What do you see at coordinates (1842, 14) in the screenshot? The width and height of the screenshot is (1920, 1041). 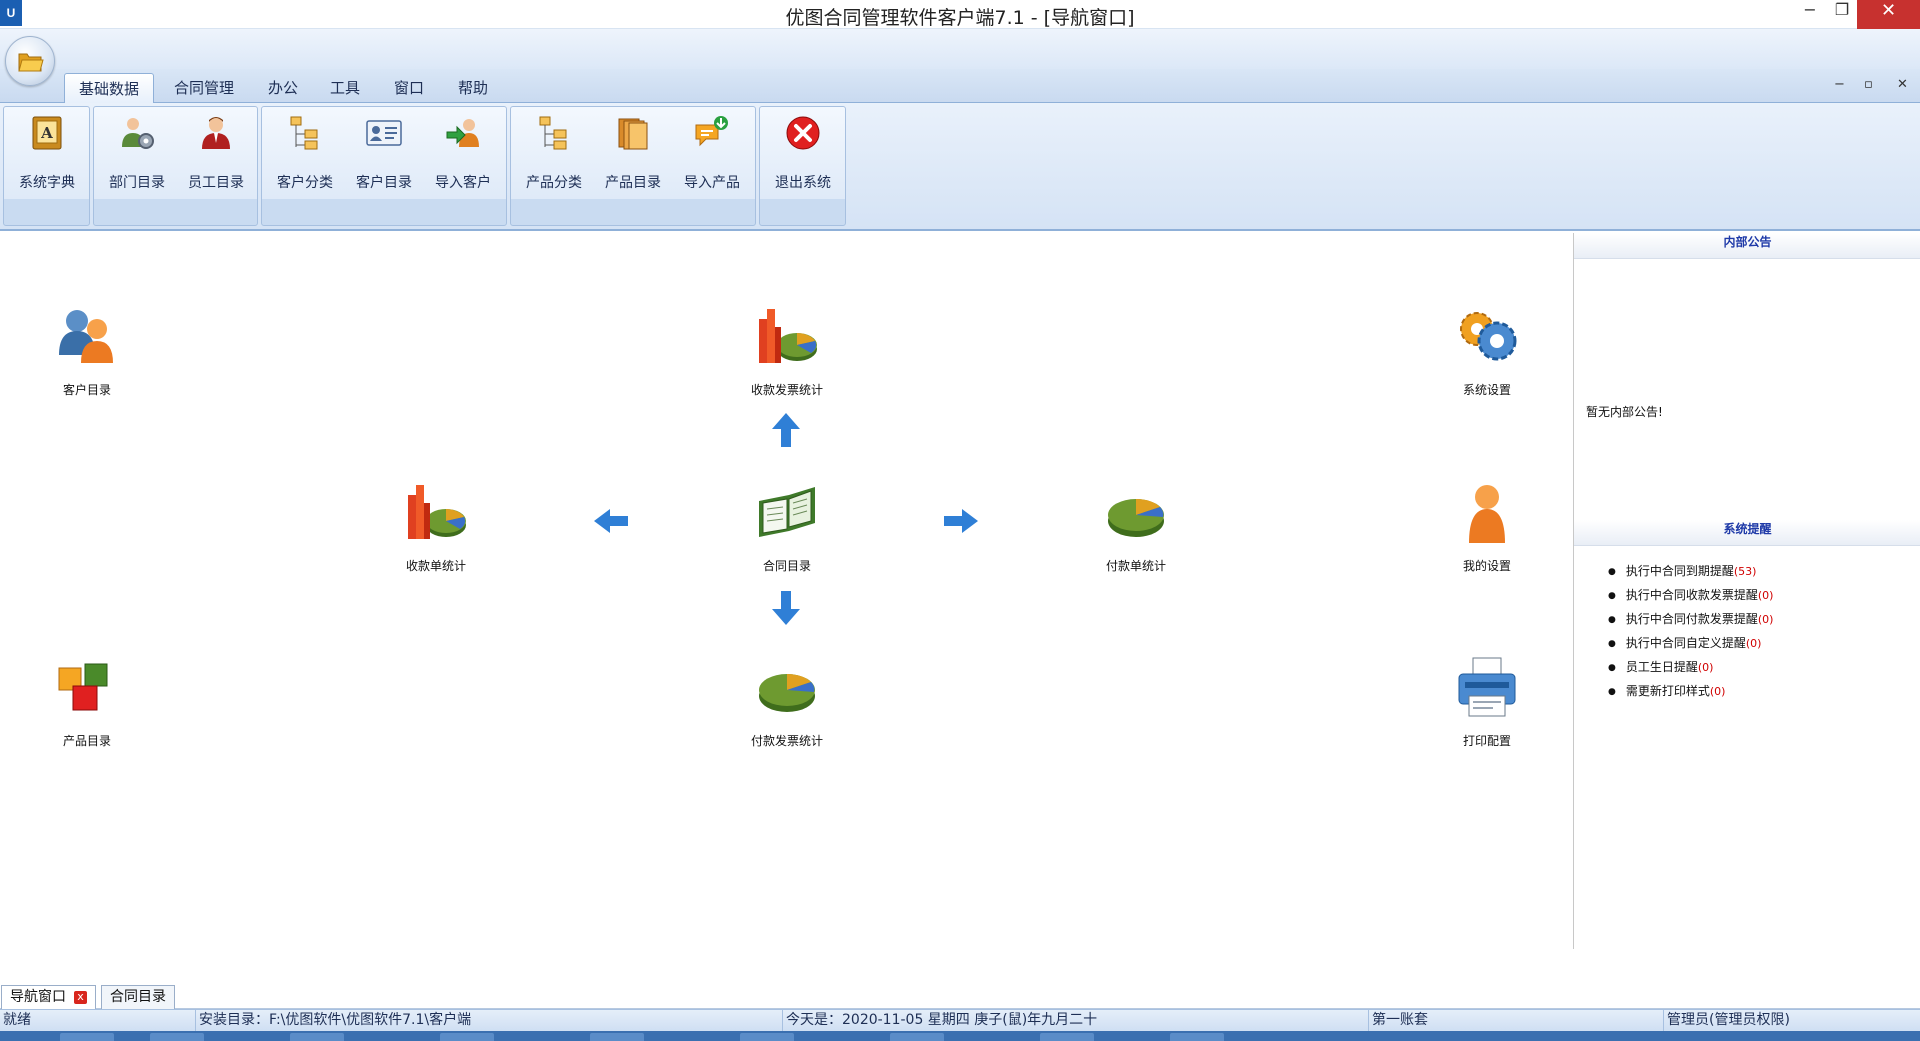 I see `maximize-button: ❐` at bounding box center [1842, 14].